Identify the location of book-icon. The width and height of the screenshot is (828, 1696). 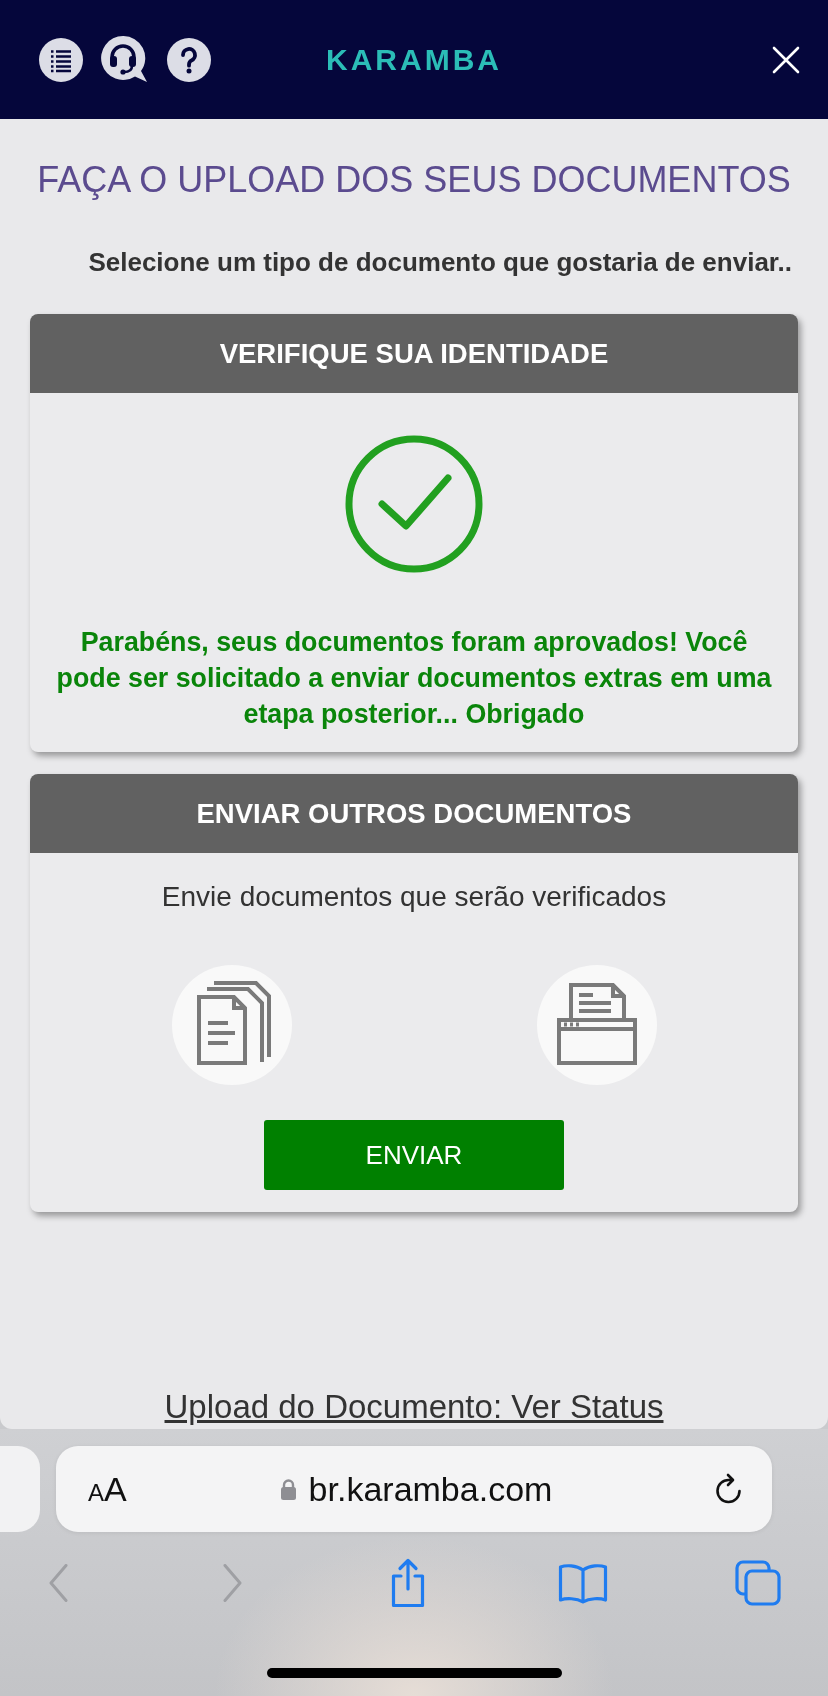
(583, 1583).